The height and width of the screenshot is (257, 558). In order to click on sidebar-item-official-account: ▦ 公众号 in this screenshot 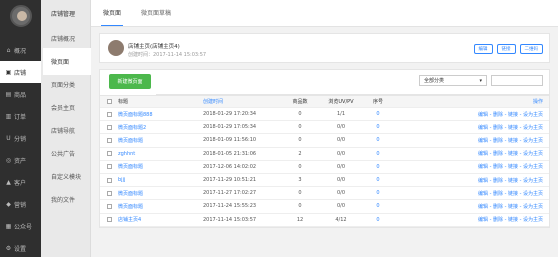, I will do `click(20, 226)`.